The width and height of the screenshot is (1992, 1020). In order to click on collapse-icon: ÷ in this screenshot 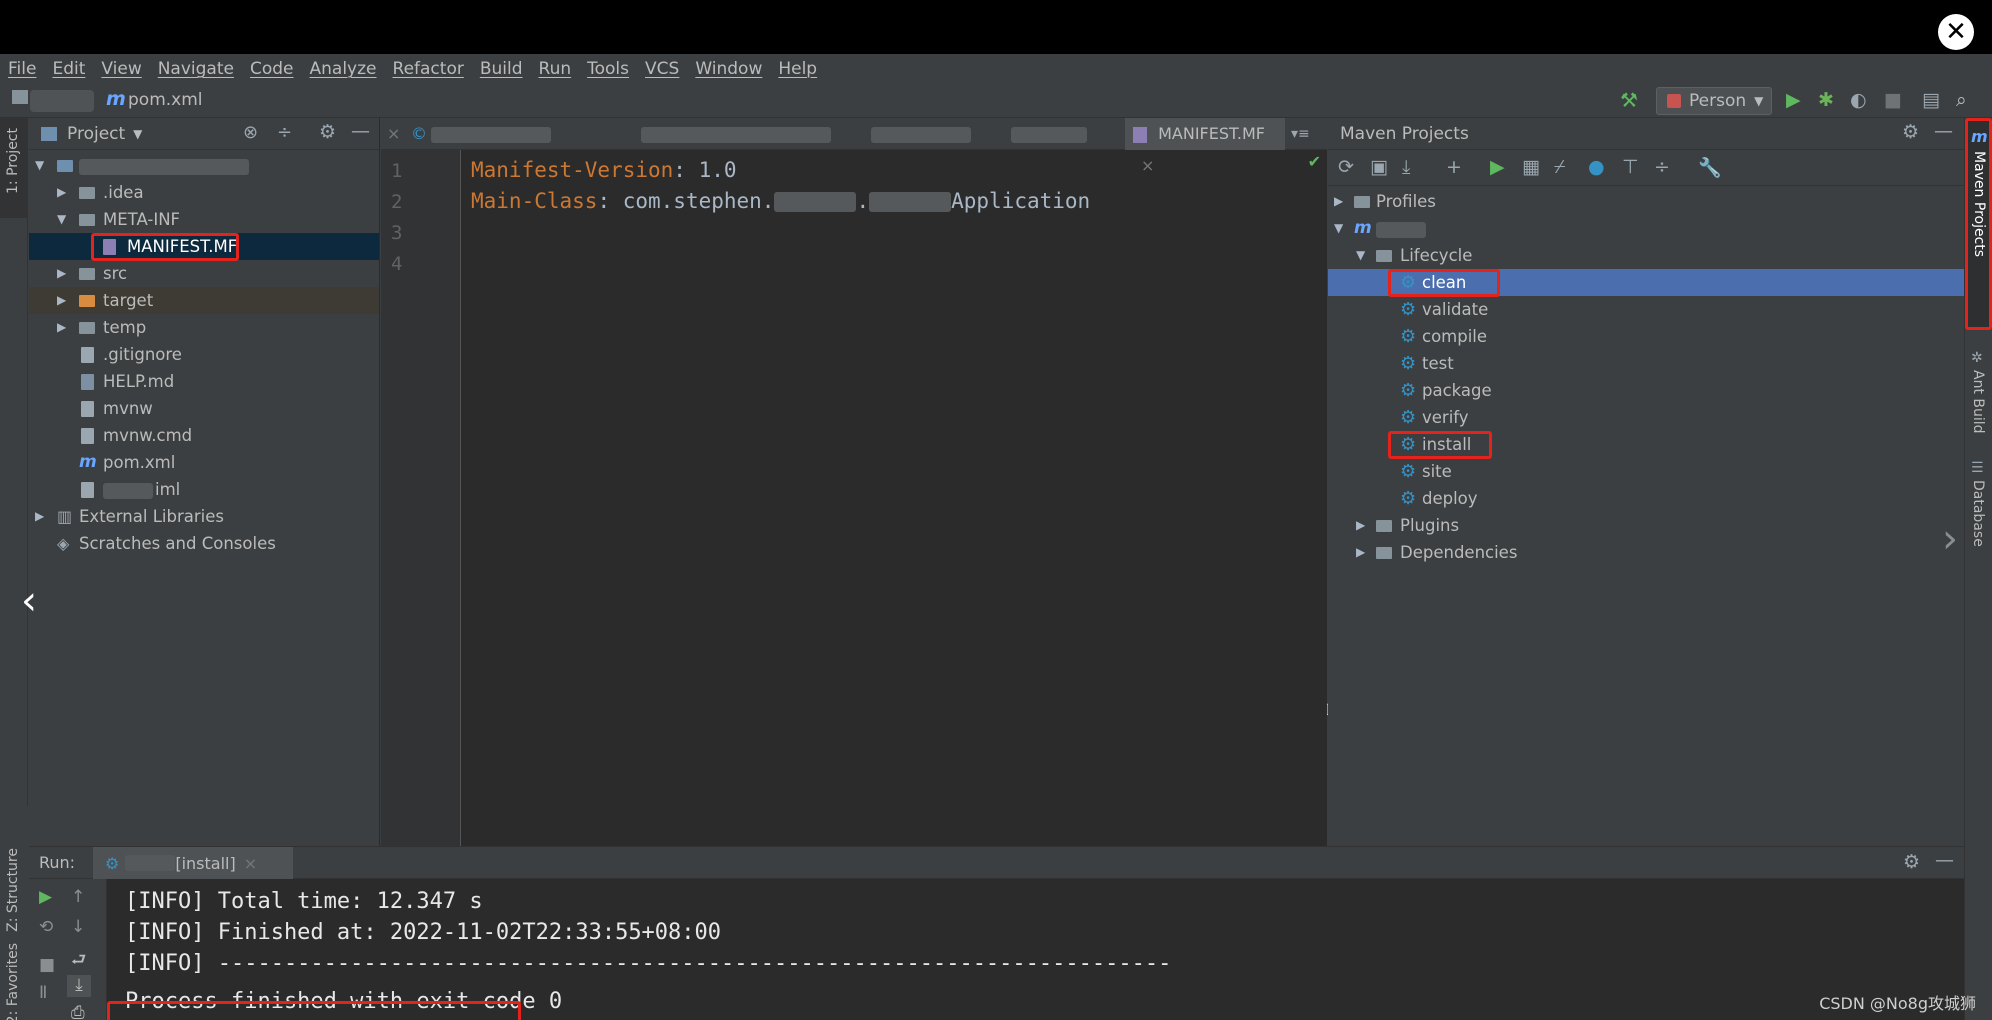, I will do `click(284, 132)`.